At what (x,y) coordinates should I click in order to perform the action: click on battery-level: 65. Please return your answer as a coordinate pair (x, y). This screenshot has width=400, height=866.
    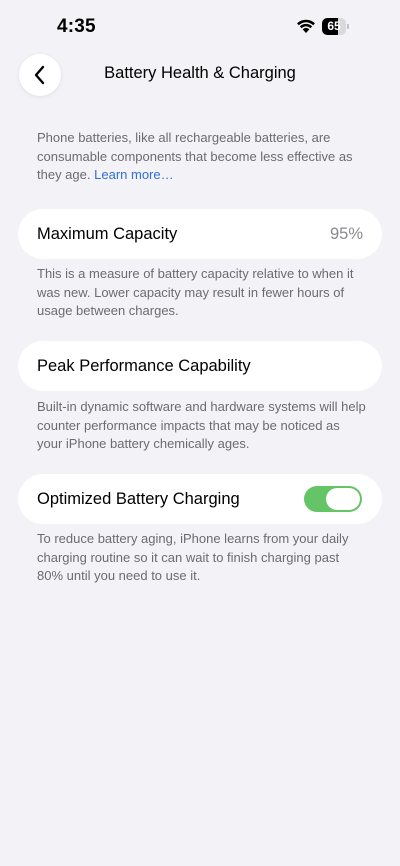
    Looking at the image, I should click on (334, 26).